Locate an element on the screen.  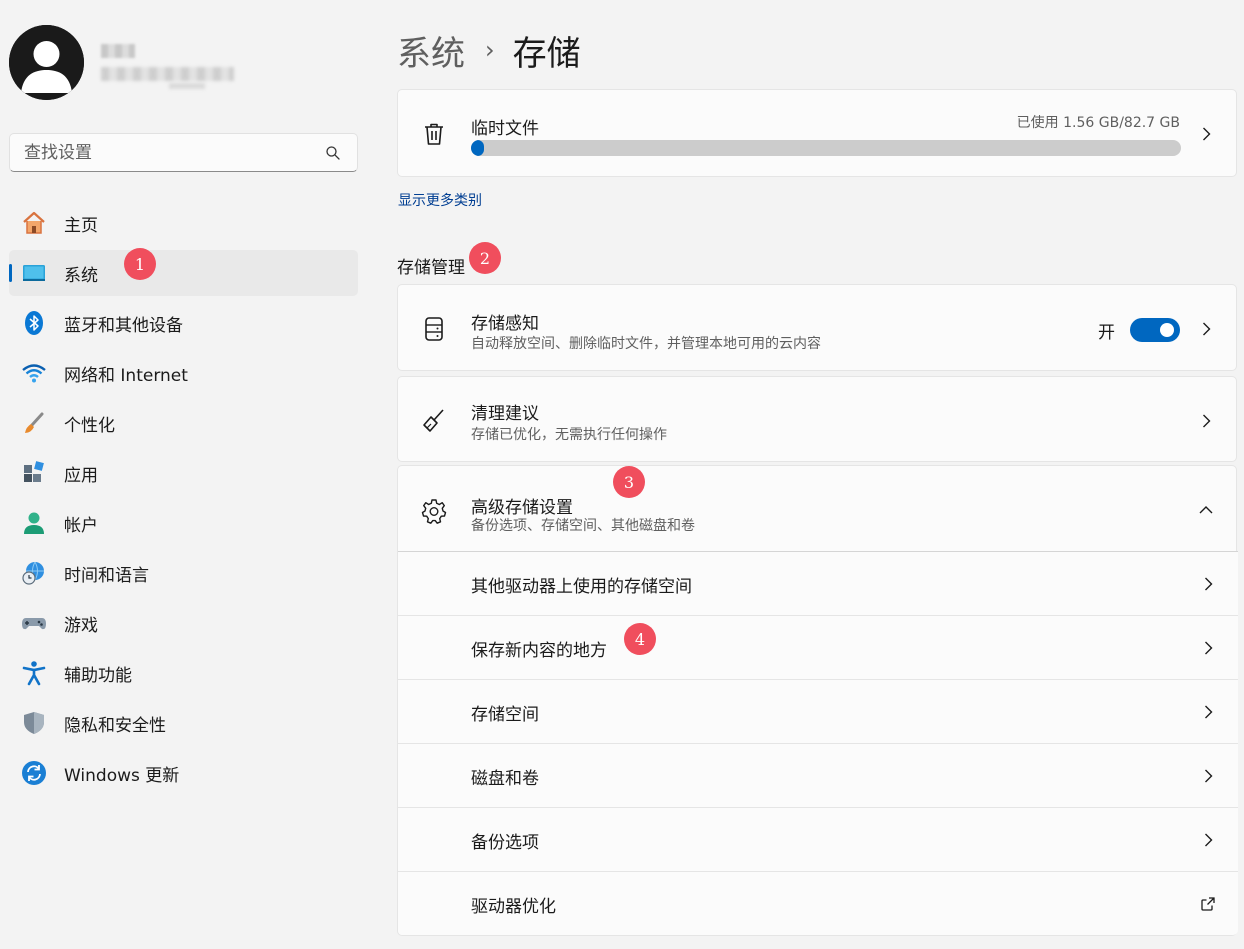
search-box is located at coordinates (183, 152).